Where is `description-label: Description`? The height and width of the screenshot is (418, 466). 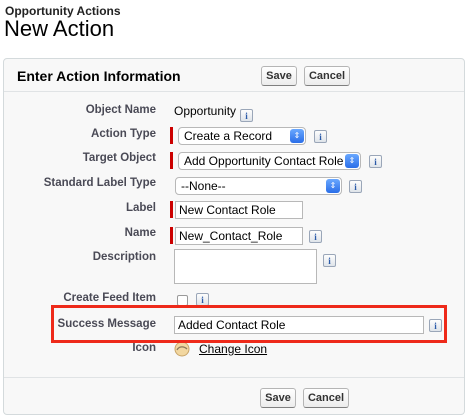
description-label: Description is located at coordinates (124, 257).